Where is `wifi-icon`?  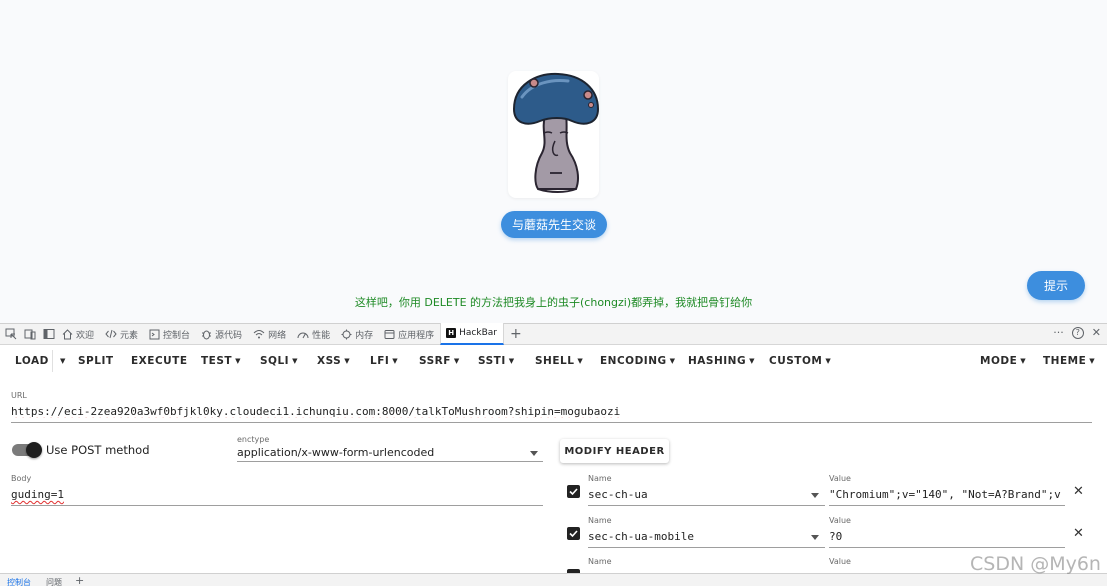 wifi-icon is located at coordinates (259, 334).